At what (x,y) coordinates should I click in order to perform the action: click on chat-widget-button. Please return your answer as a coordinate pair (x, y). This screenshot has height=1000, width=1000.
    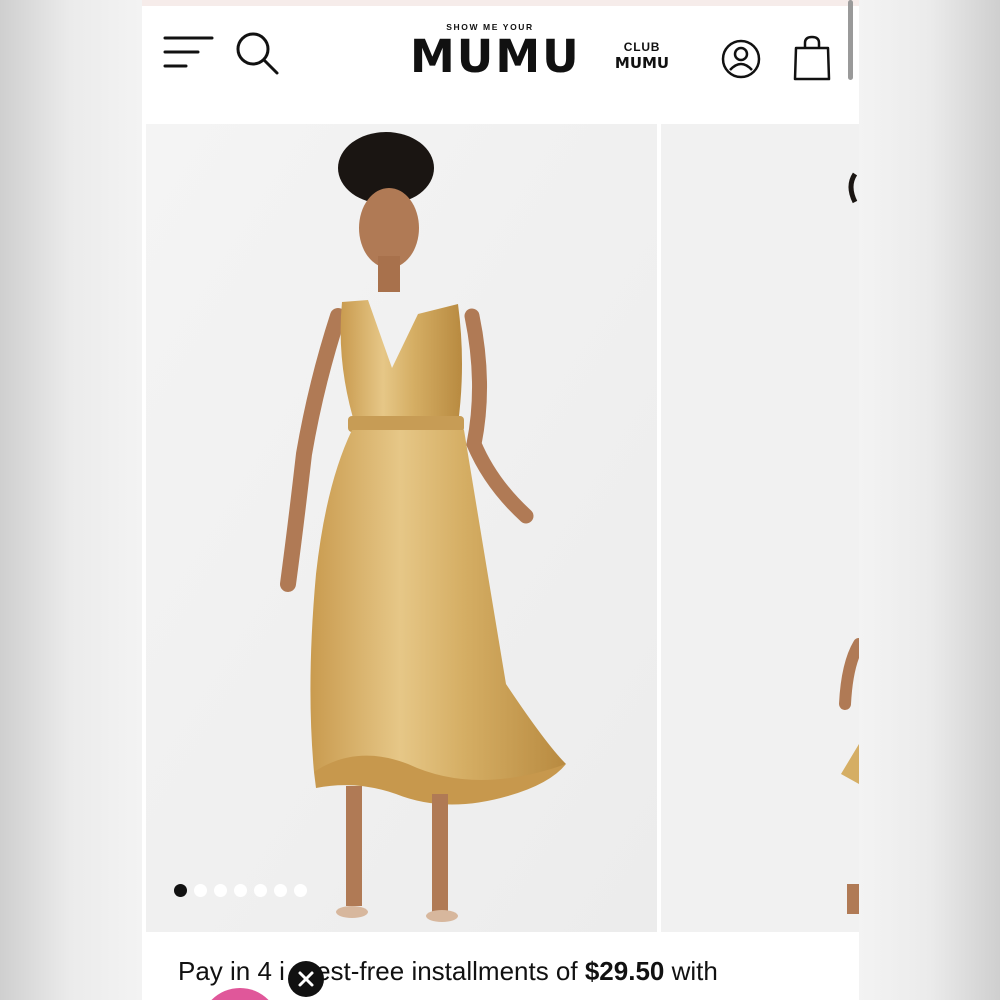
    Looking at the image, I should click on (240, 994).